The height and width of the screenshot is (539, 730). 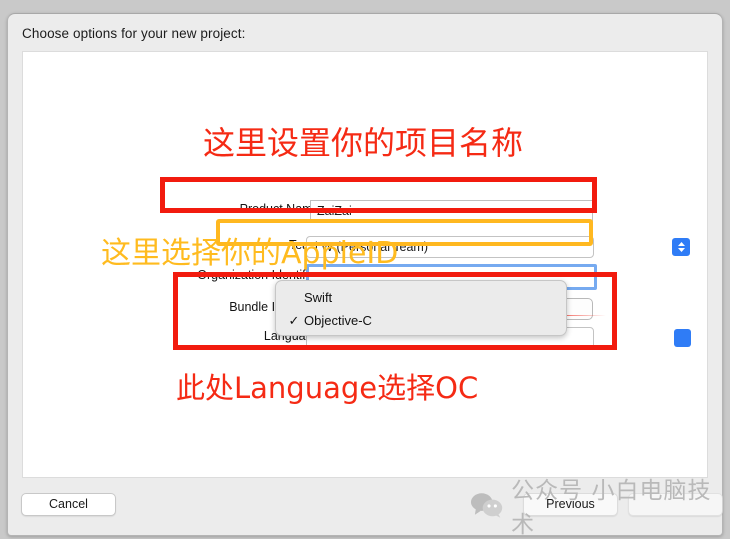 I want to click on language-stepper-icon, so click(x=682, y=338).